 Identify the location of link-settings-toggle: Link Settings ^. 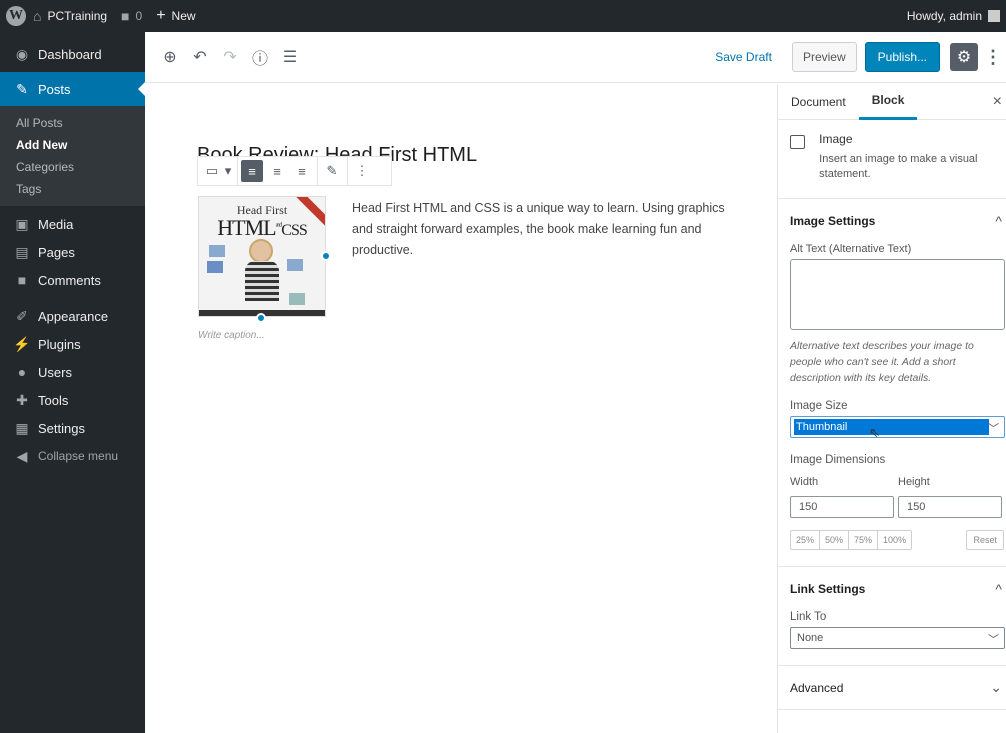
(892, 589).